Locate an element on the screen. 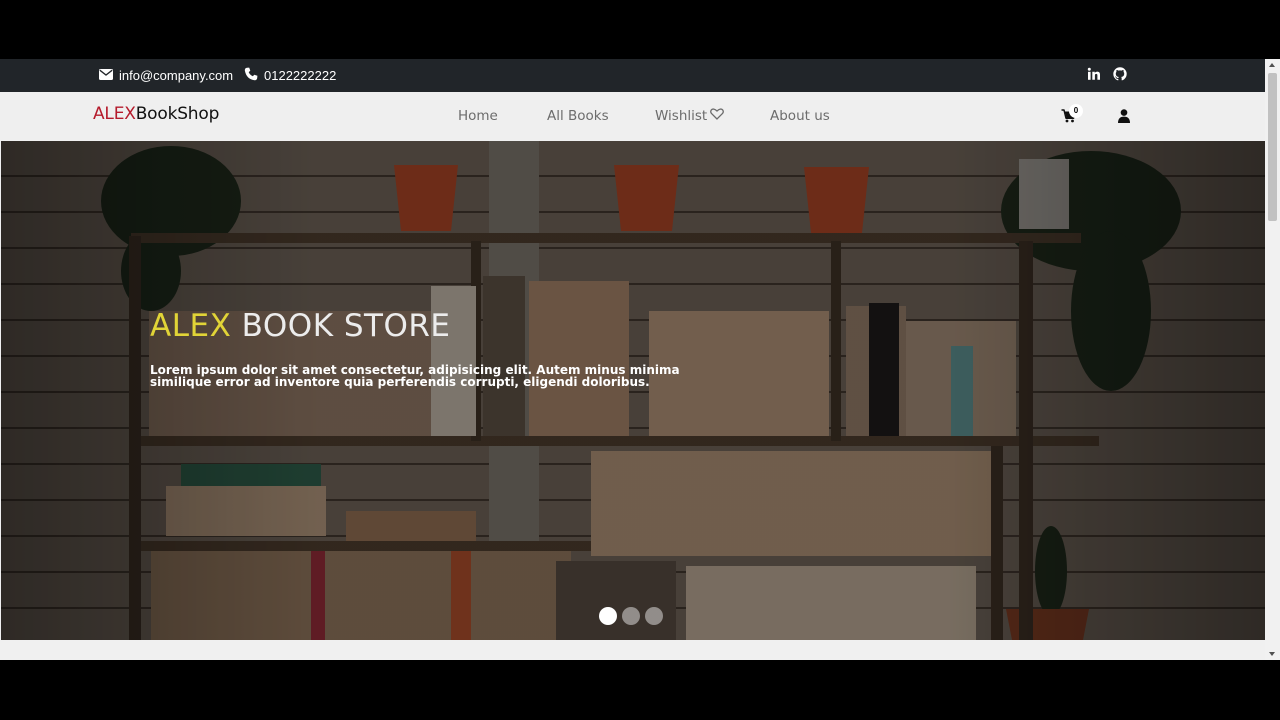  brand-accent: ALEX is located at coordinates (114, 114).